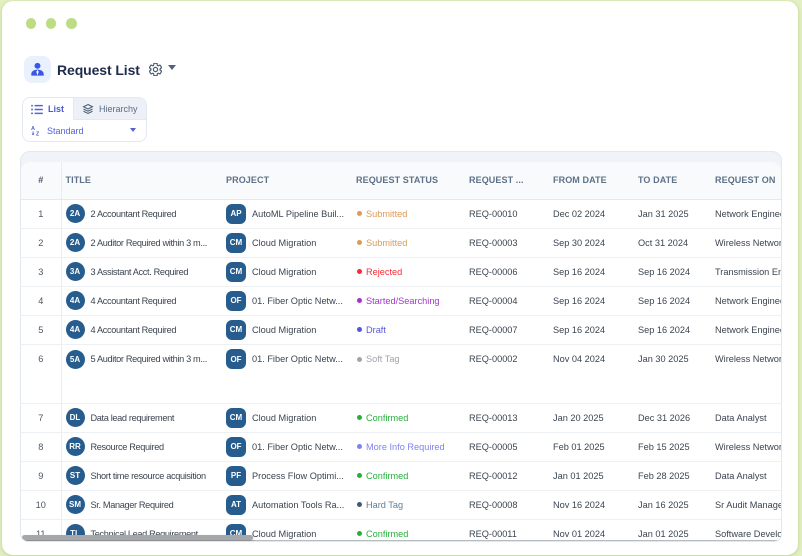 The width and height of the screenshot is (802, 556). Describe the element at coordinates (38, 133) in the screenshot. I see `svg-text: Z` at that location.